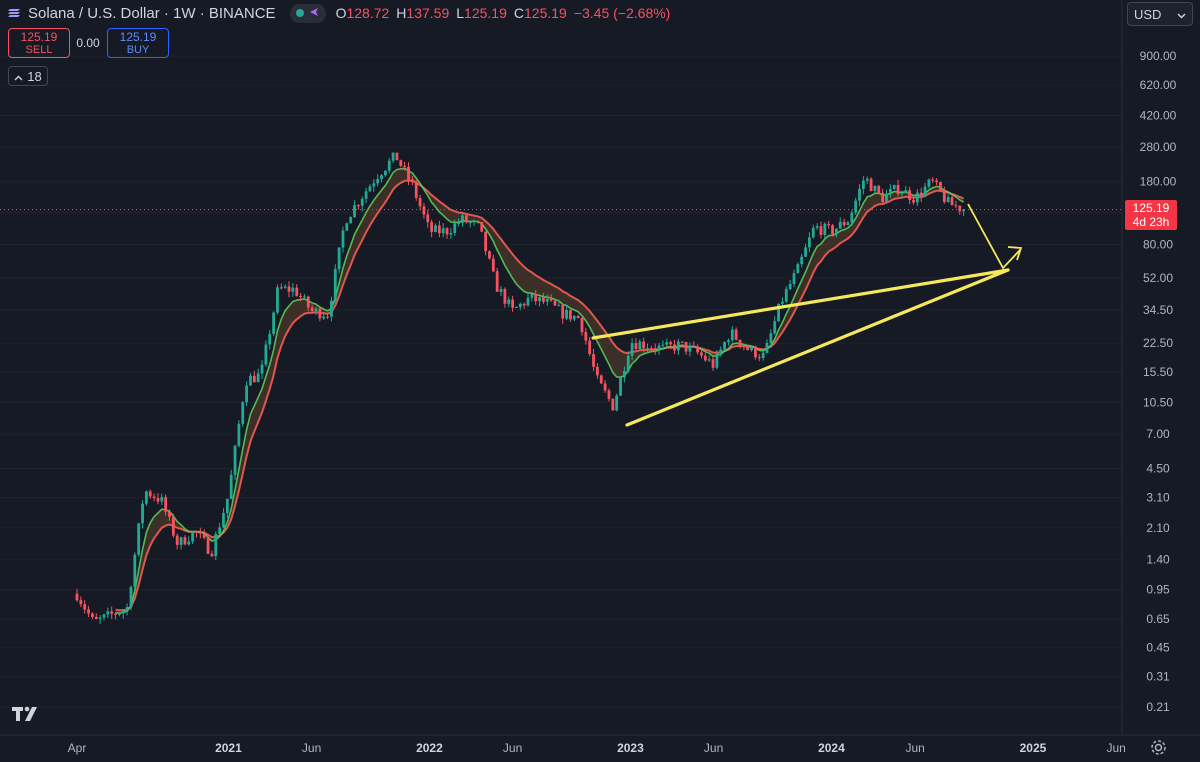 The image size is (1200, 762). I want to click on sell-button: 125.19 SELL, so click(39, 43).